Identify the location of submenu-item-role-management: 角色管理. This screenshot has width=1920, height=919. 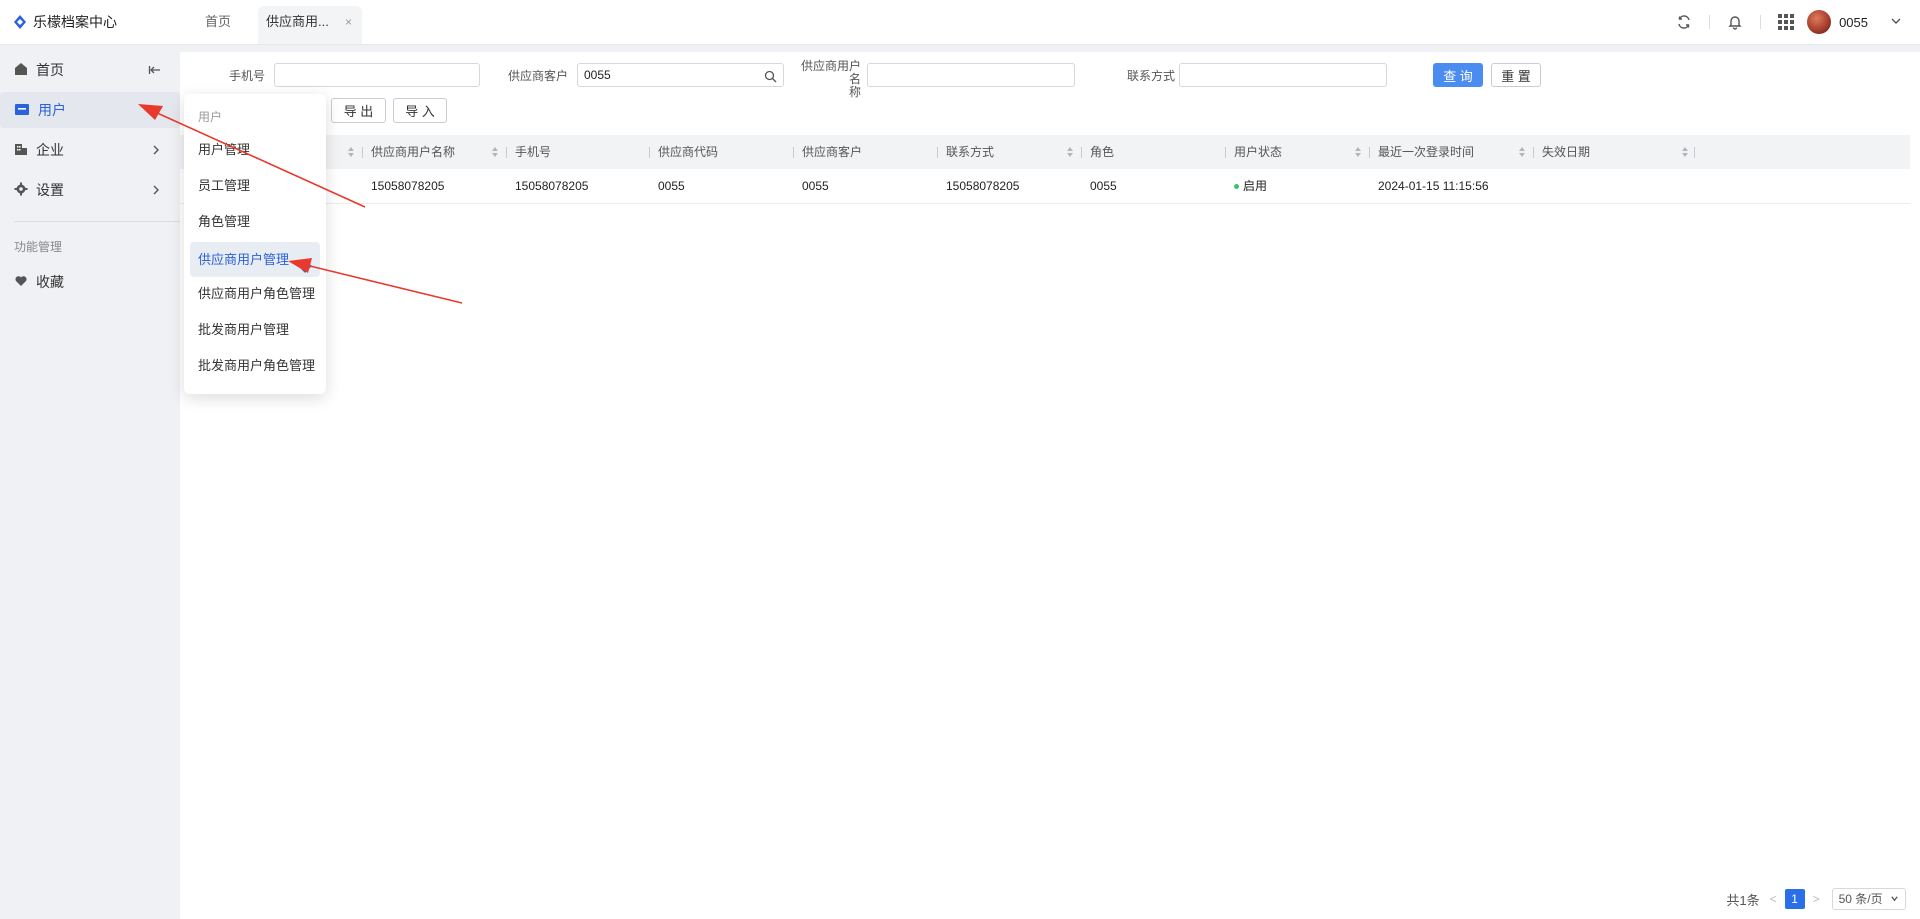
(255, 222).